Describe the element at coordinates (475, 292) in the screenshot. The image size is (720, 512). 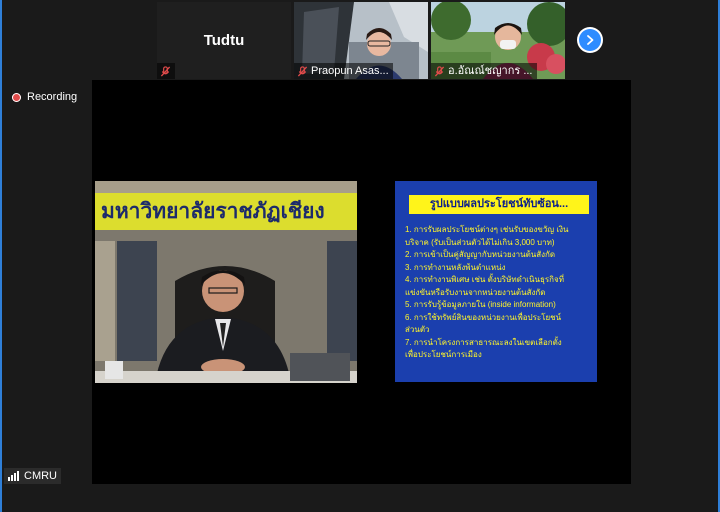
I see `slide-item: แข่งขันหรือรับงานจากหน่วยงานต้นสังกัด` at that location.